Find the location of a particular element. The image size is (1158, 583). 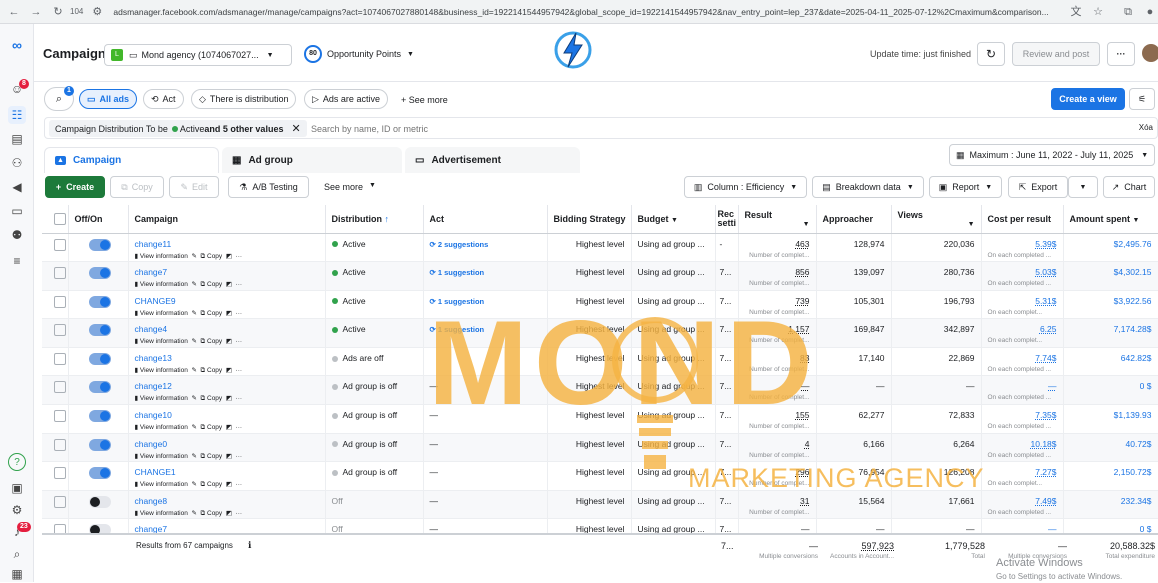

audiences-icon: ⚇ is located at coordinates (17, 163).